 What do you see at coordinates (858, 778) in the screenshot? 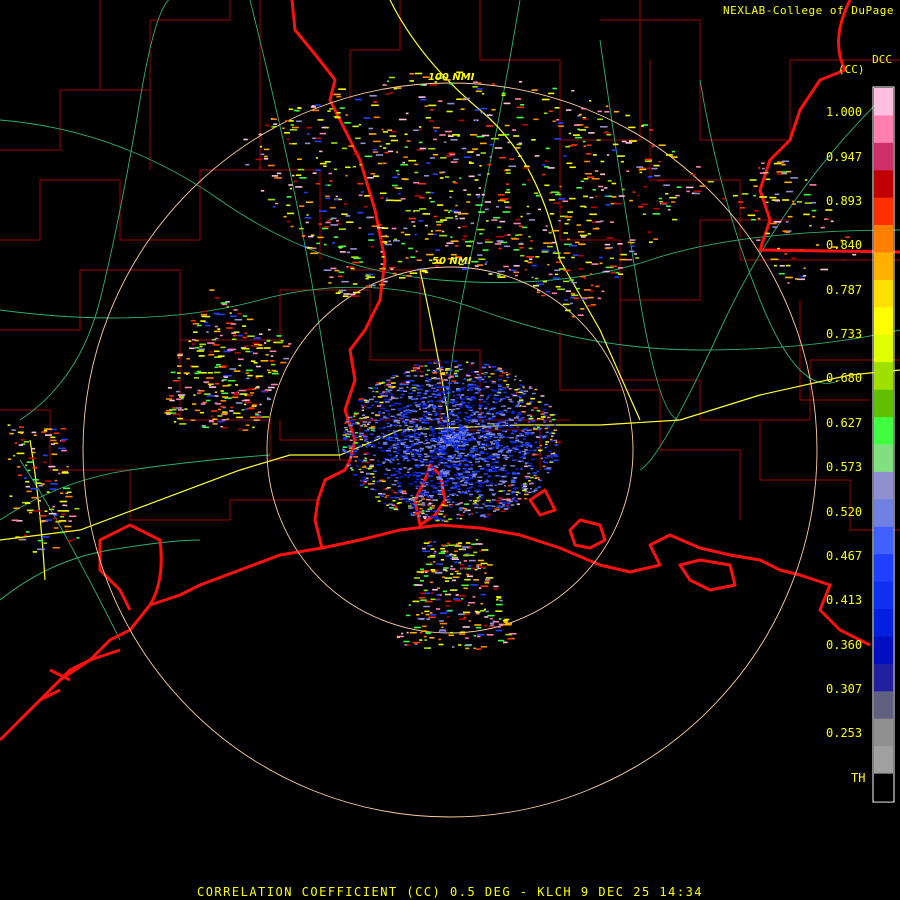
I see `legend-label-15: TH` at bounding box center [858, 778].